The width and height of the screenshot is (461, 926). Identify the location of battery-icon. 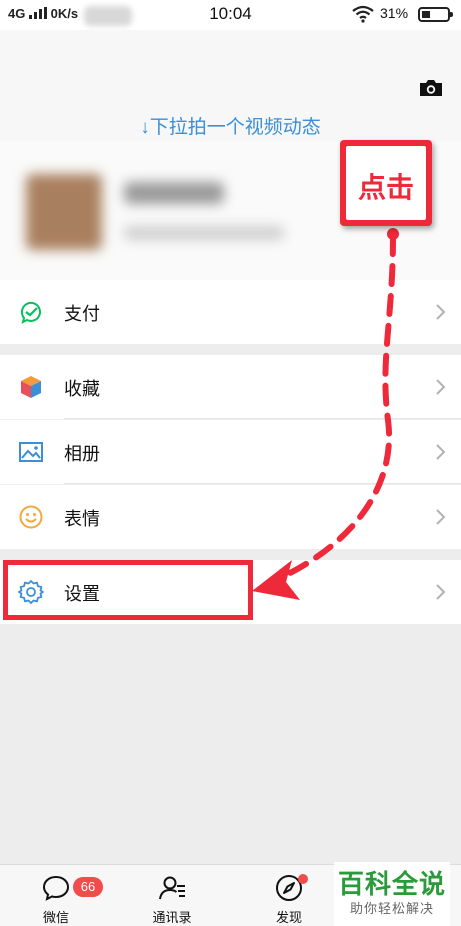
(435, 14).